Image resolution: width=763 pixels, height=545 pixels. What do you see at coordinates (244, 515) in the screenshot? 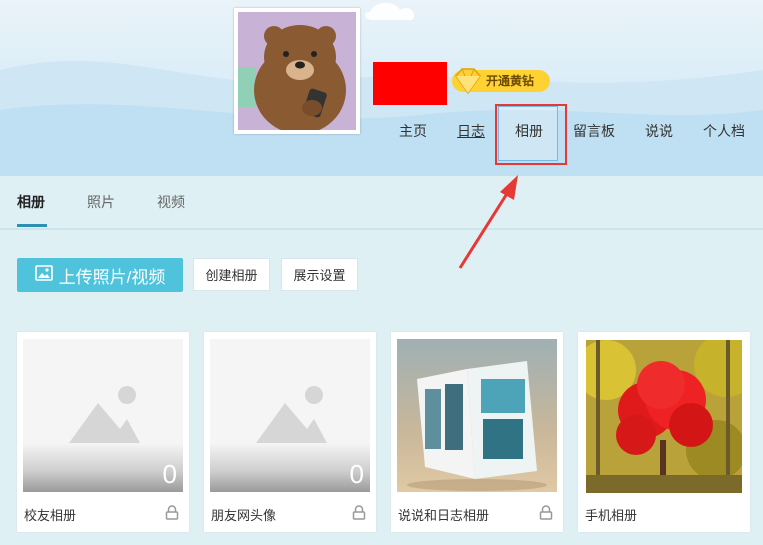
I see `album-title: 朋友网头像` at bounding box center [244, 515].